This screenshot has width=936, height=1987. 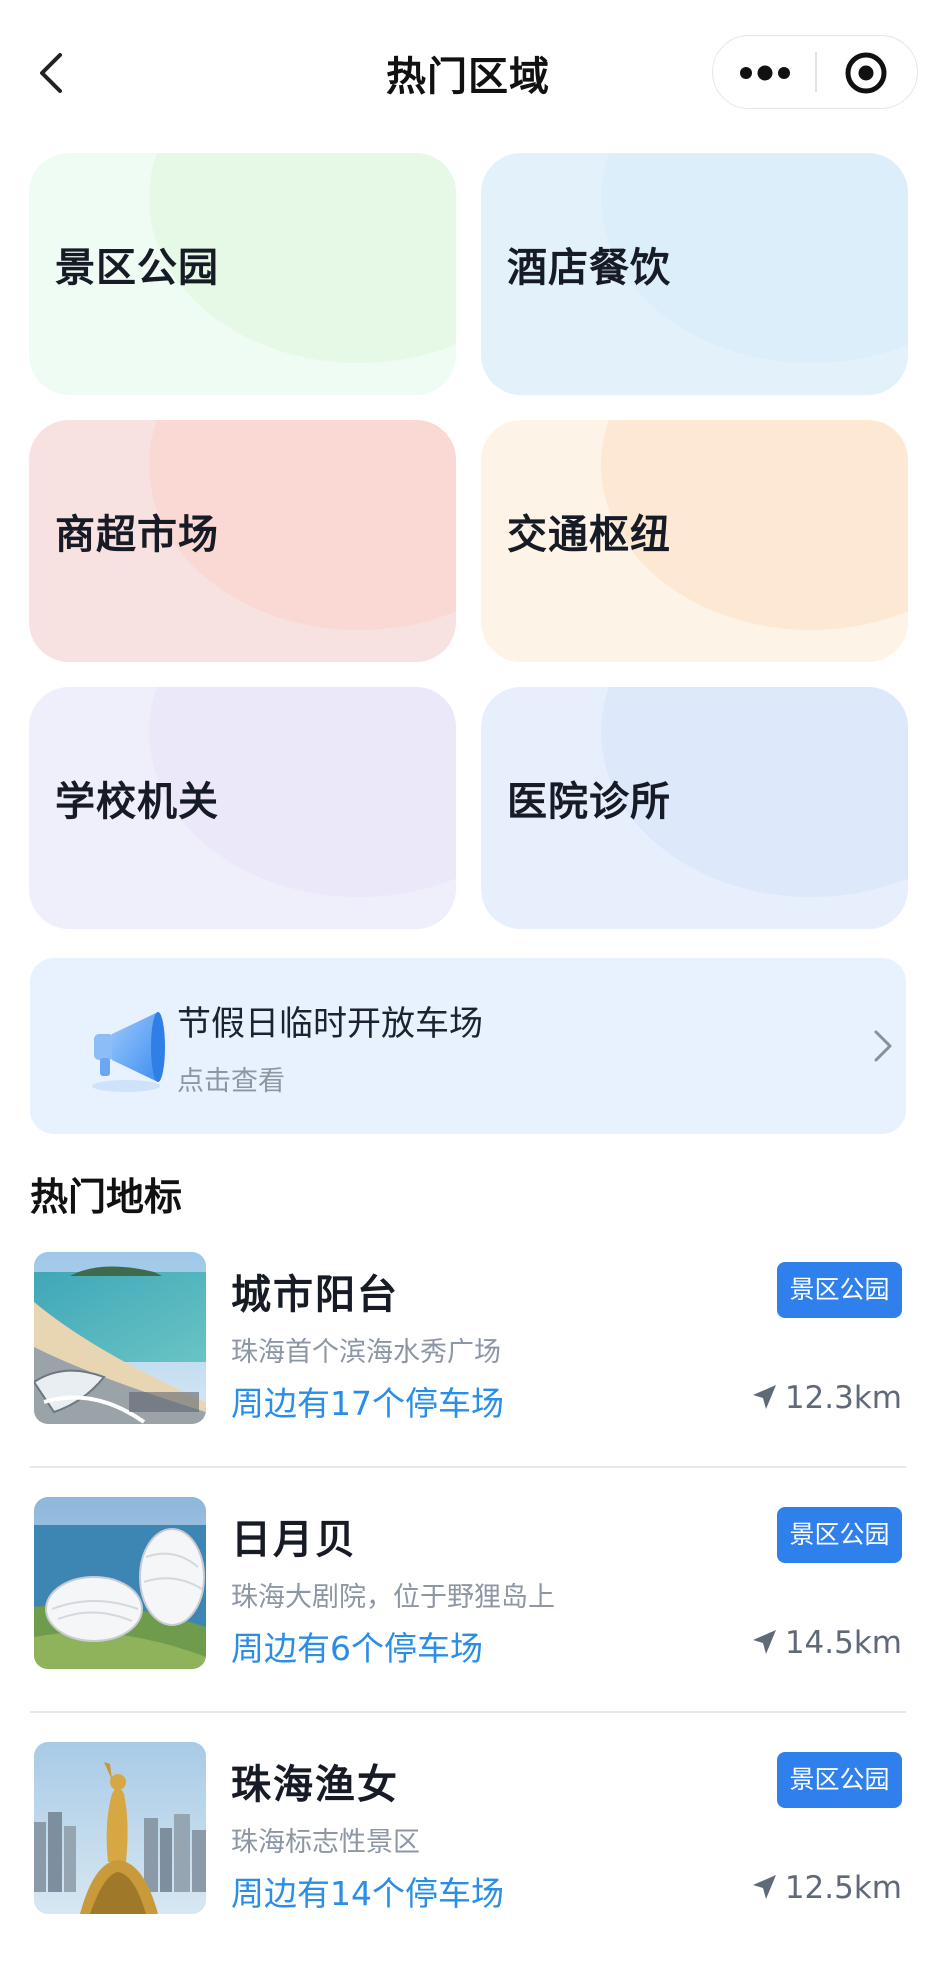 I want to click on nearby-parking-link: 周边有17个停车场, so click(x=367, y=1401).